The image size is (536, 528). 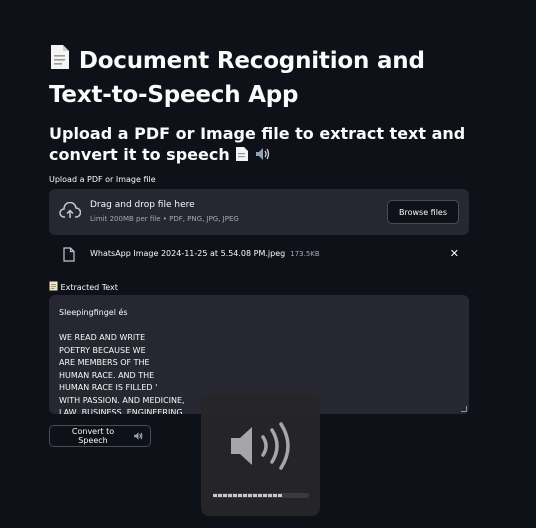 What do you see at coordinates (262, 448) in the screenshot?
I see `volume-icon` at bounding box center [262, 448].